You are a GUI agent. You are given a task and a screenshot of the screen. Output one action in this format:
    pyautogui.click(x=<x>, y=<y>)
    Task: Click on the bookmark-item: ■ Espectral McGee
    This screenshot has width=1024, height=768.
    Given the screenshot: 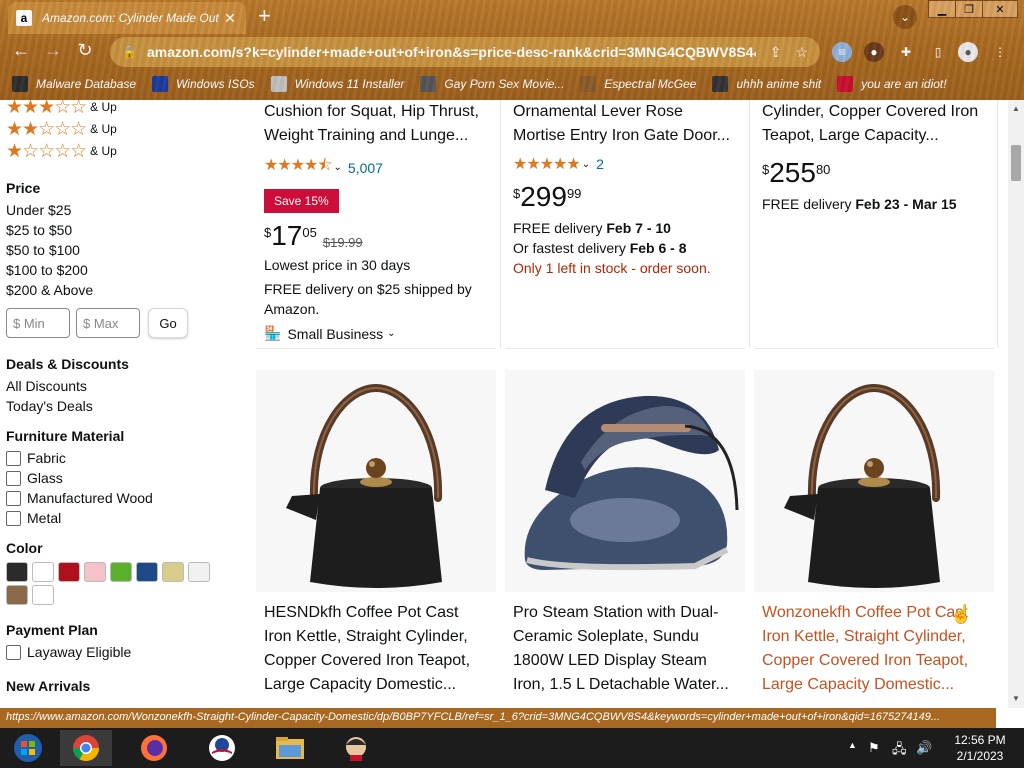 What is the action you would take?
    pyautogui.click(x=638, y=84)
    